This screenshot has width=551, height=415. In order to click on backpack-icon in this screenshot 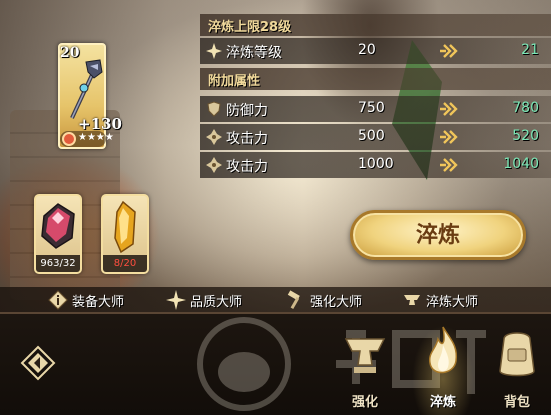, I will do `click(517, 354)`.